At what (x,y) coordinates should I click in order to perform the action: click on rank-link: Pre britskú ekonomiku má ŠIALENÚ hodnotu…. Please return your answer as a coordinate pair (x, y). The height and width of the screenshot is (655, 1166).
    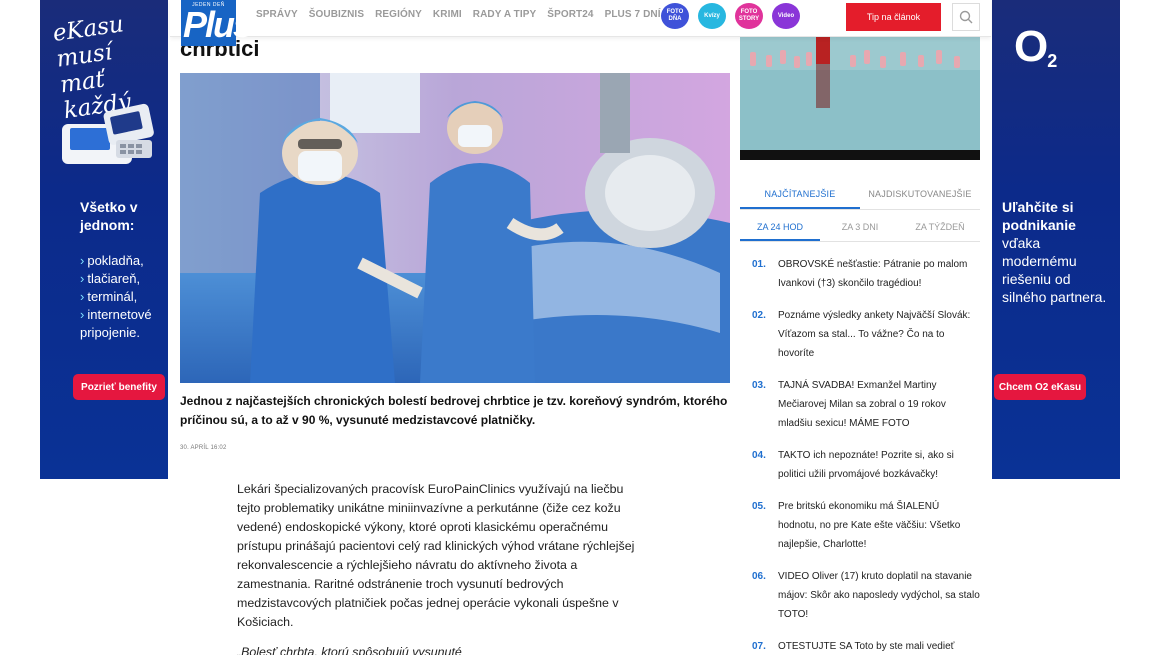
    Looking at the image, I should click on (879, 525).